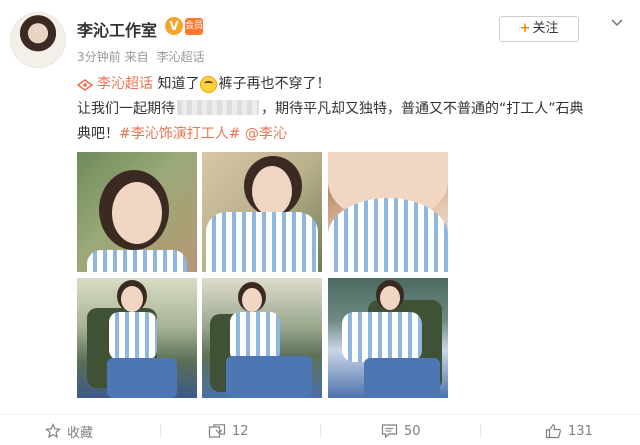 Image resolution: width=640 pixels, height=445 pixels. What do you see at coordinates (266, 134) in the screenshot?
I see `mention-link: @李沁` at bounding box center [266, 134].